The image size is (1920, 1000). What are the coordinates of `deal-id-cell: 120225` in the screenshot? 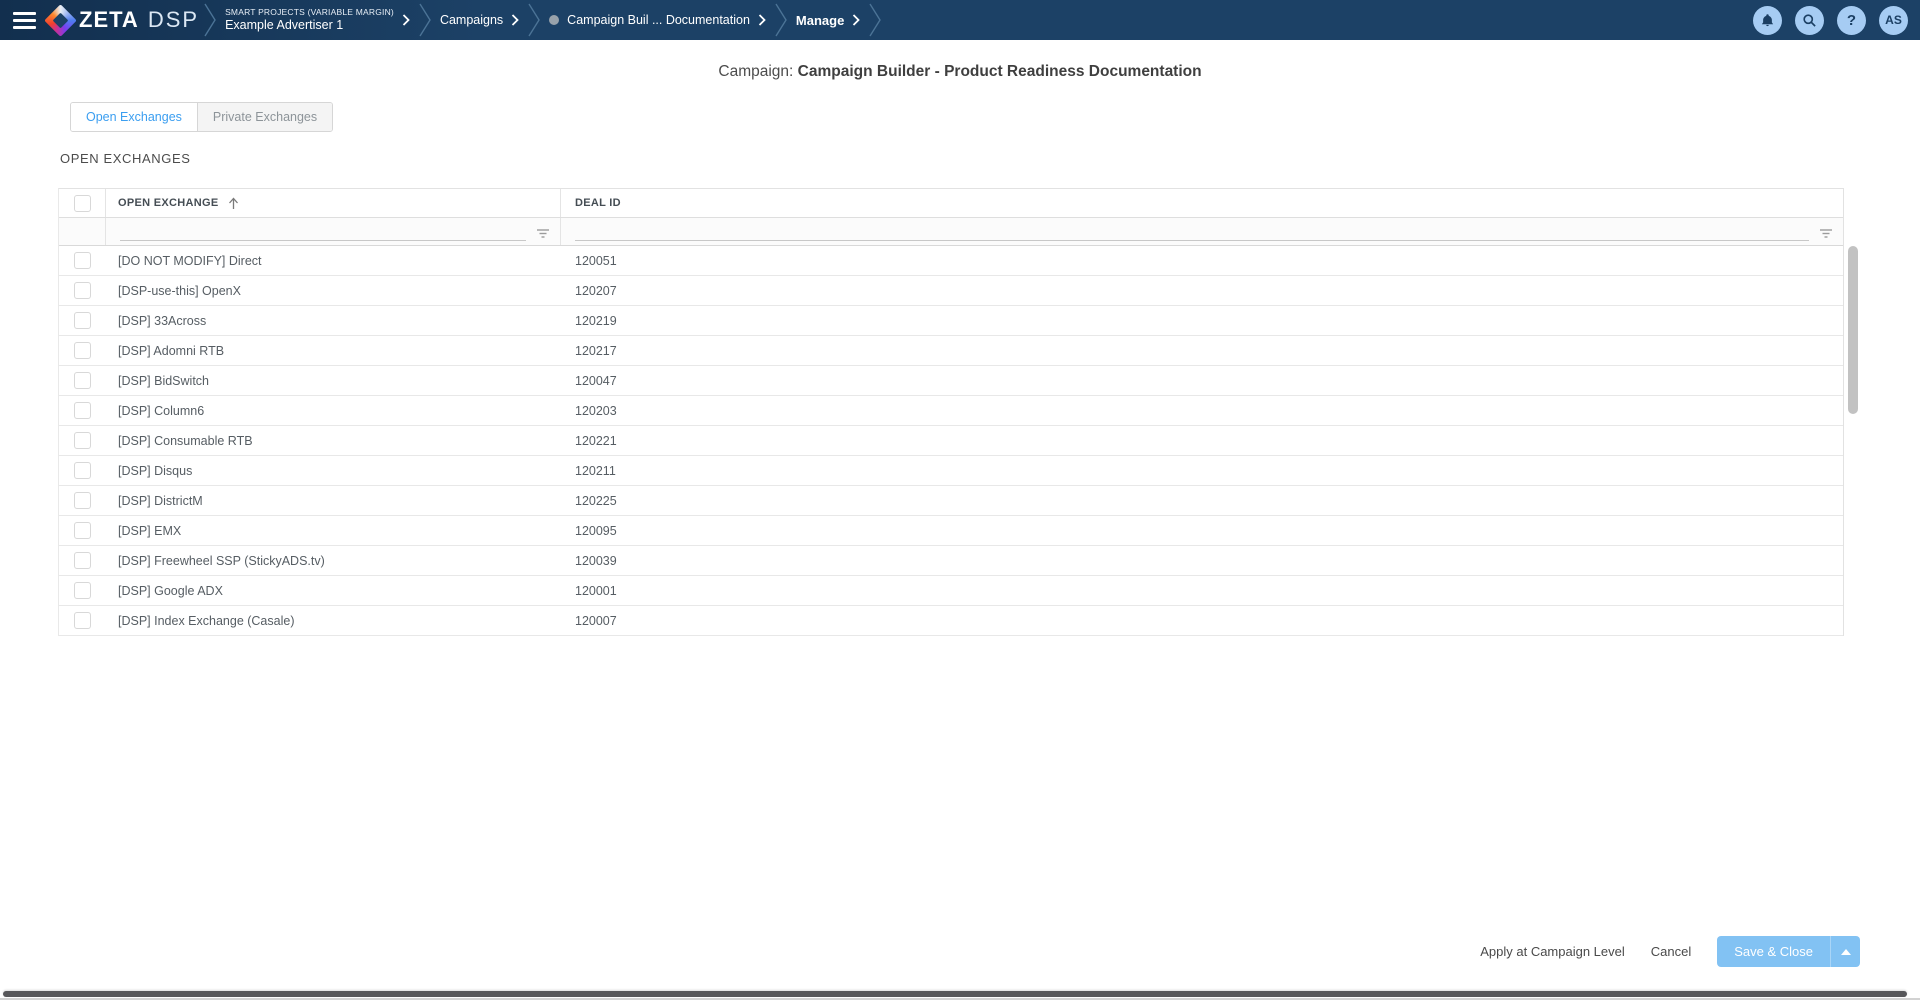 It's located at (596, 500).